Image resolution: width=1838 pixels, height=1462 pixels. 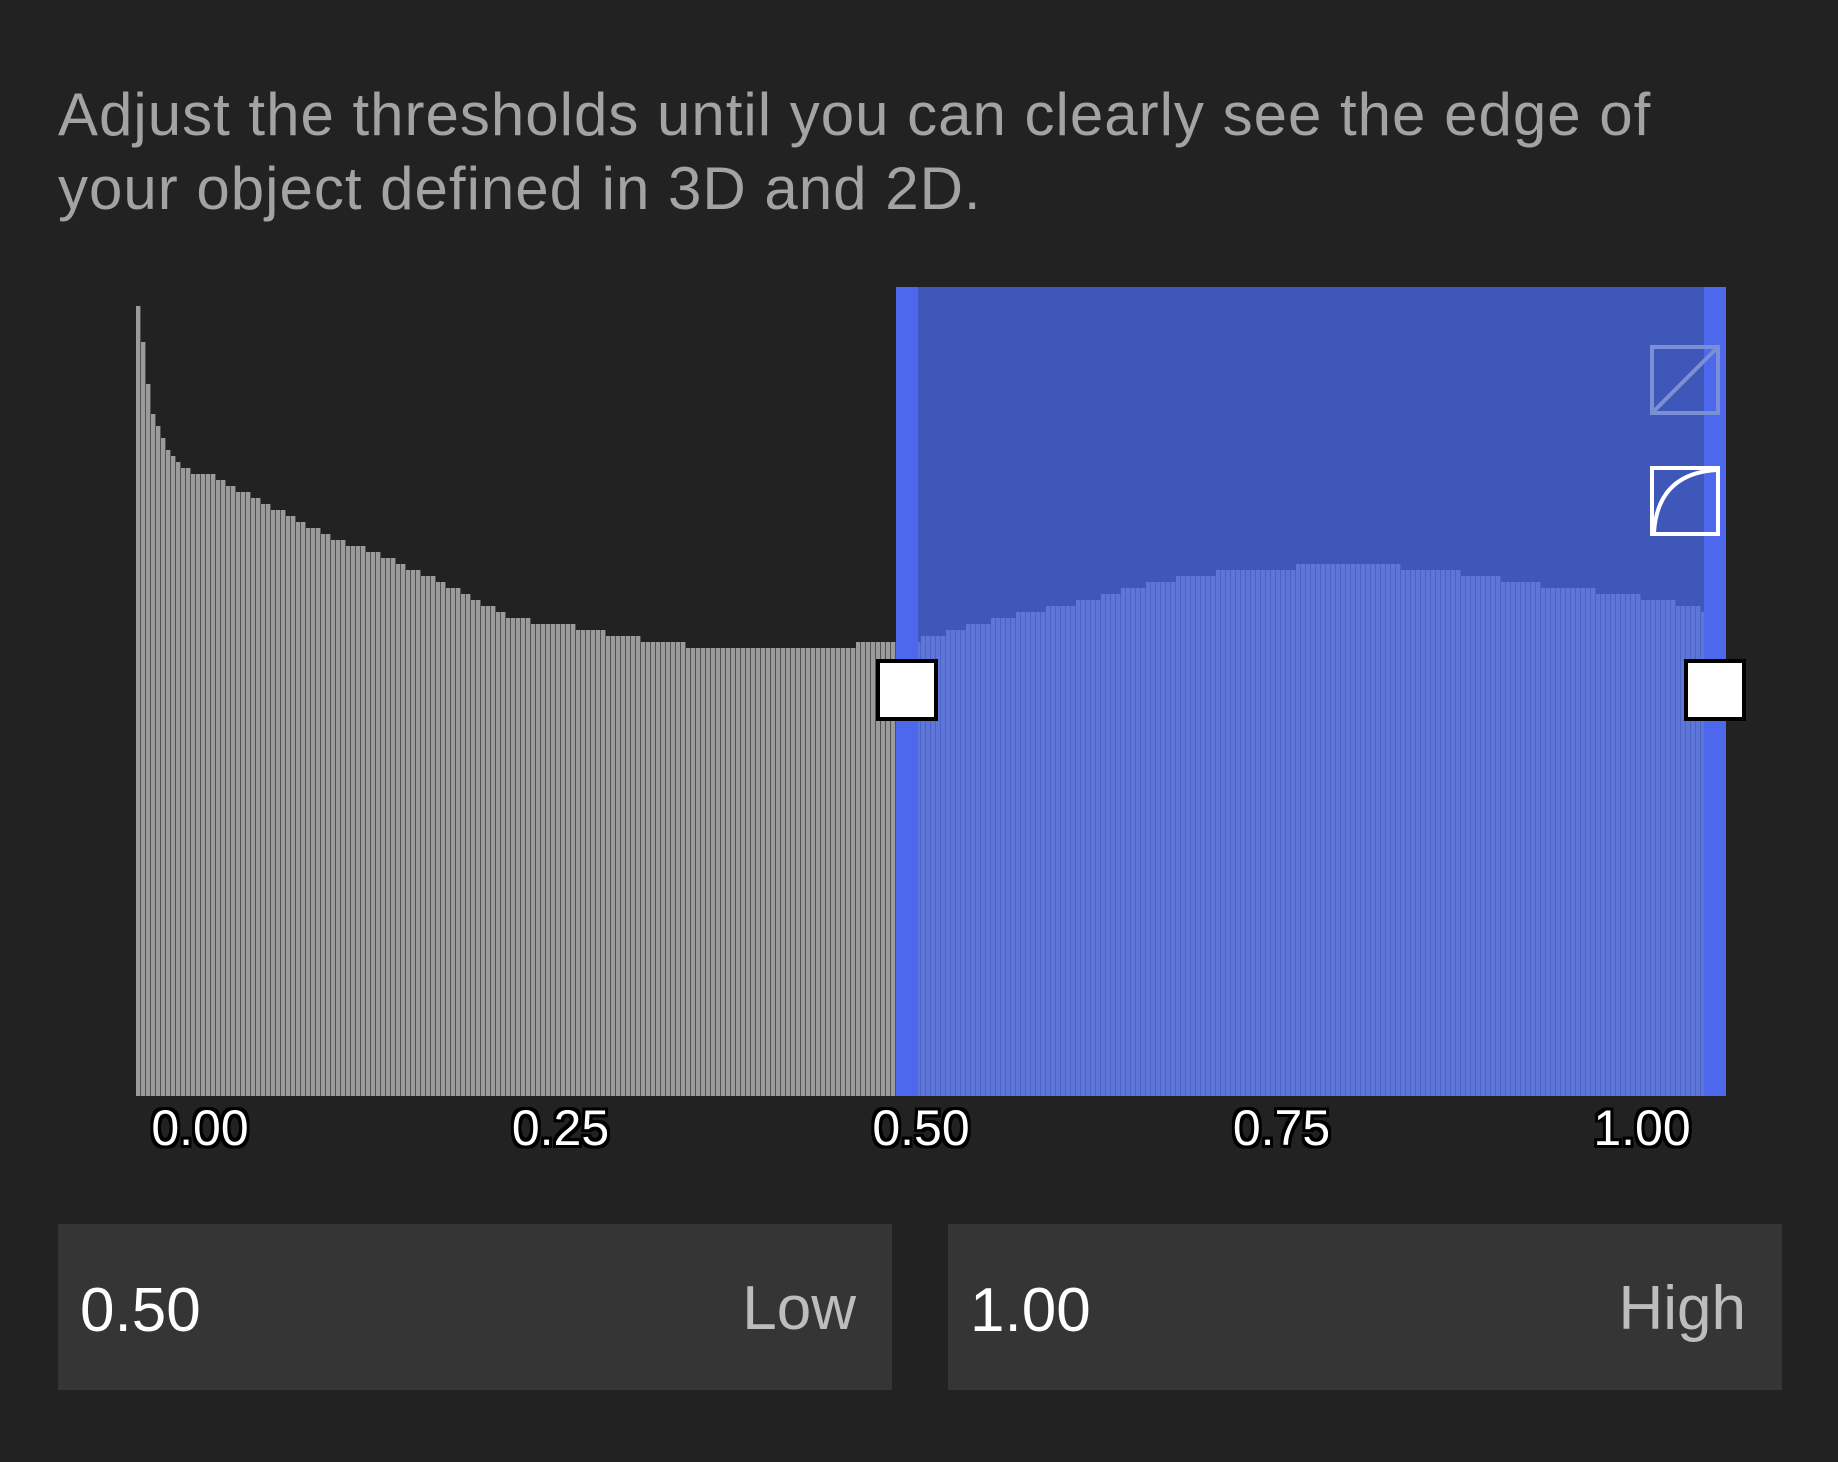 I want to click on low-threshold-handle, so click(x=907, y=690).